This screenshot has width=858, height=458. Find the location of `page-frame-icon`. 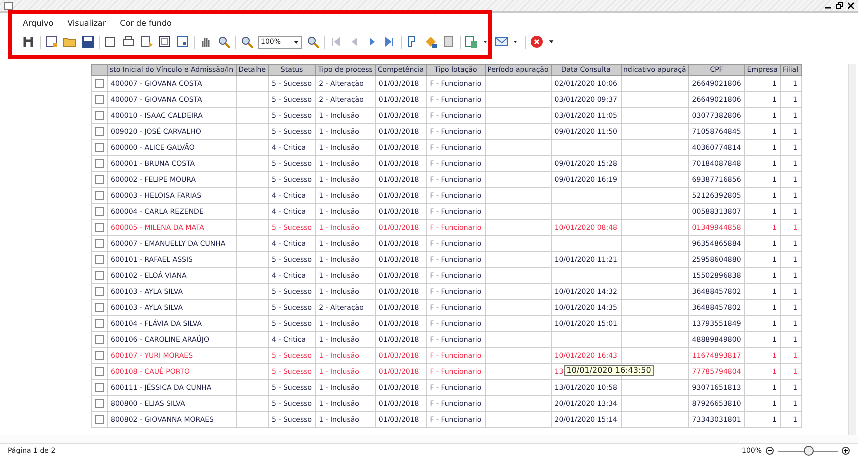

page-frame-icon is located at coordinates (165, 42).